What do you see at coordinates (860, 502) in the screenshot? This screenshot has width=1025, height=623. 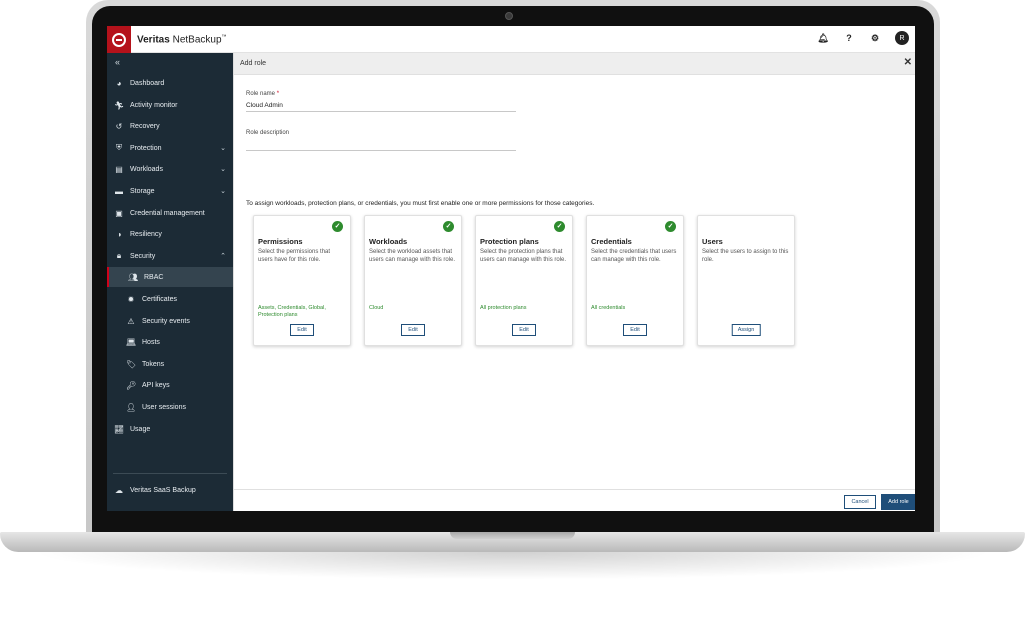 I see `cancel-button: Cancel` at bounding box center [860, 502].